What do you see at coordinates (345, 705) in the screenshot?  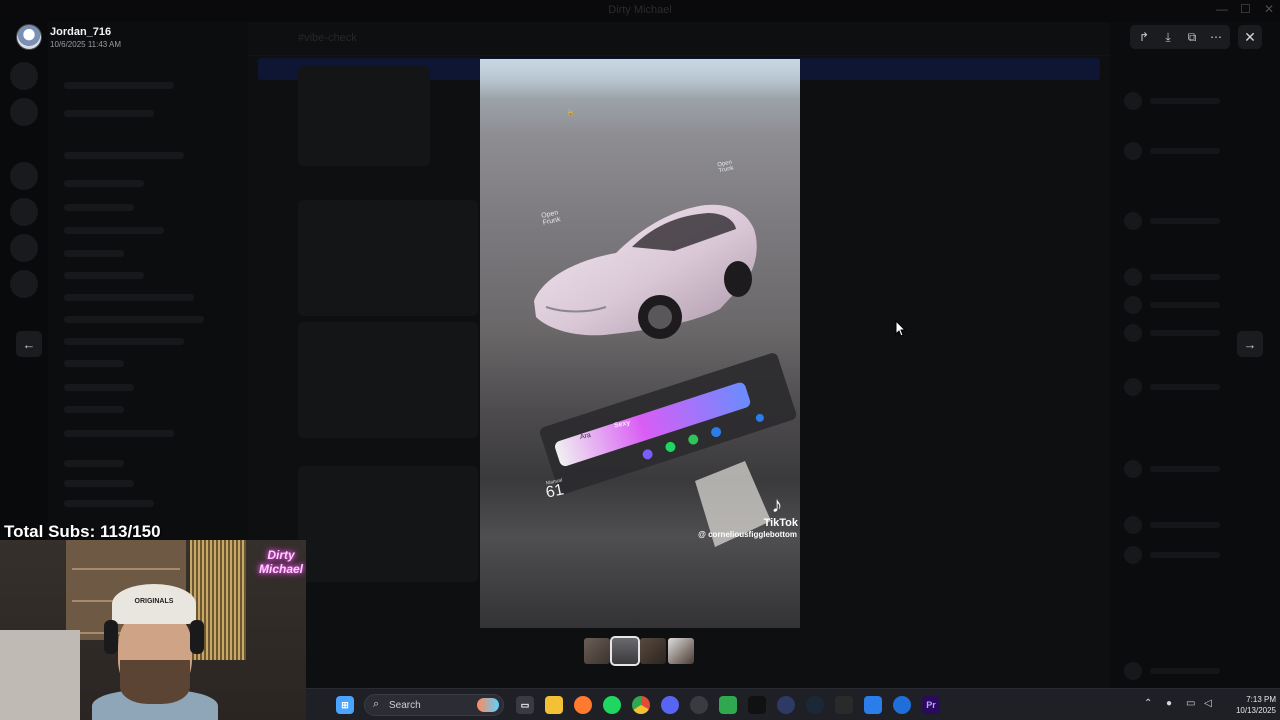 I see `start-icon: ⊞` at bounding box center [345, 705].